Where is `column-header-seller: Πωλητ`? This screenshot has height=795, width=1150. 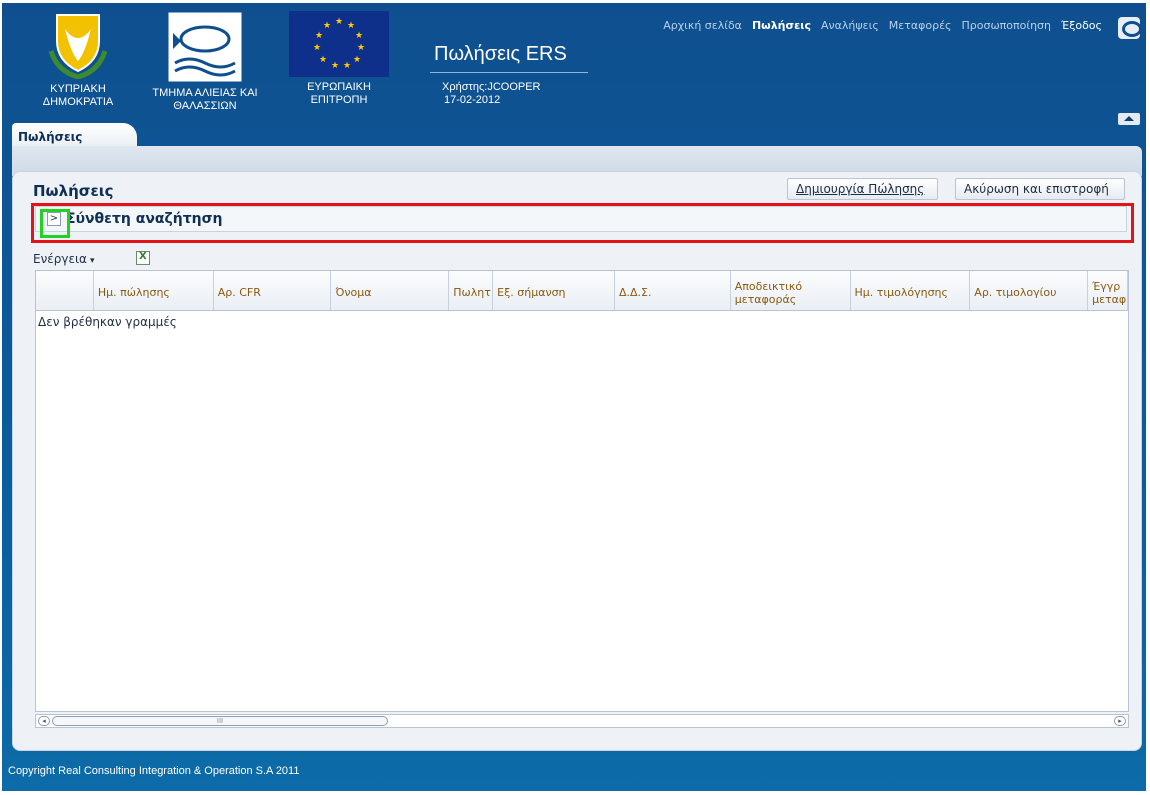
column-header-seller: Πωλητ is located at coordinates (471, 290).